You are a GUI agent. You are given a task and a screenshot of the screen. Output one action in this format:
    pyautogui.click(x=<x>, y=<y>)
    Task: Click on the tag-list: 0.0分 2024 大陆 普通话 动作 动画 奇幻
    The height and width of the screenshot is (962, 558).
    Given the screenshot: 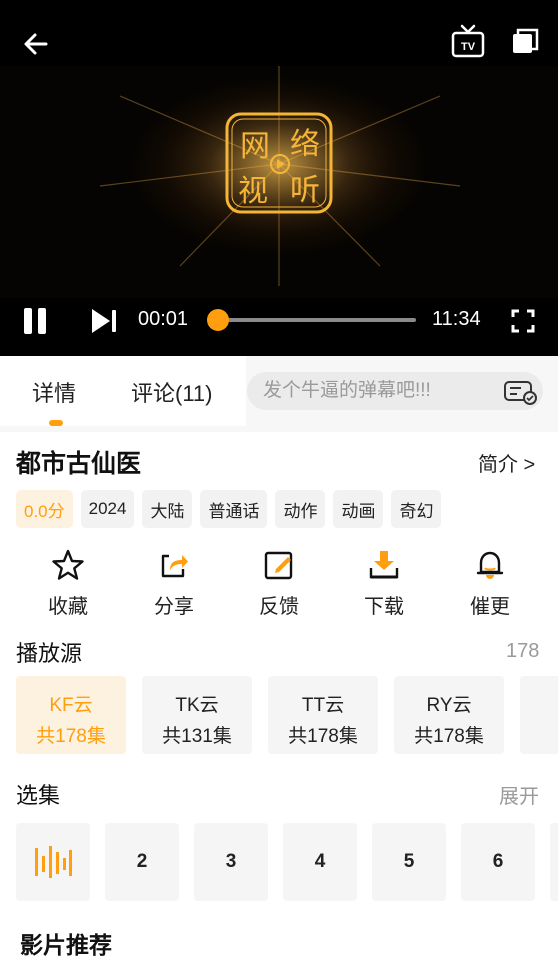 What is the action you would take?
    pyautogui.click(x=229, y=509)
    